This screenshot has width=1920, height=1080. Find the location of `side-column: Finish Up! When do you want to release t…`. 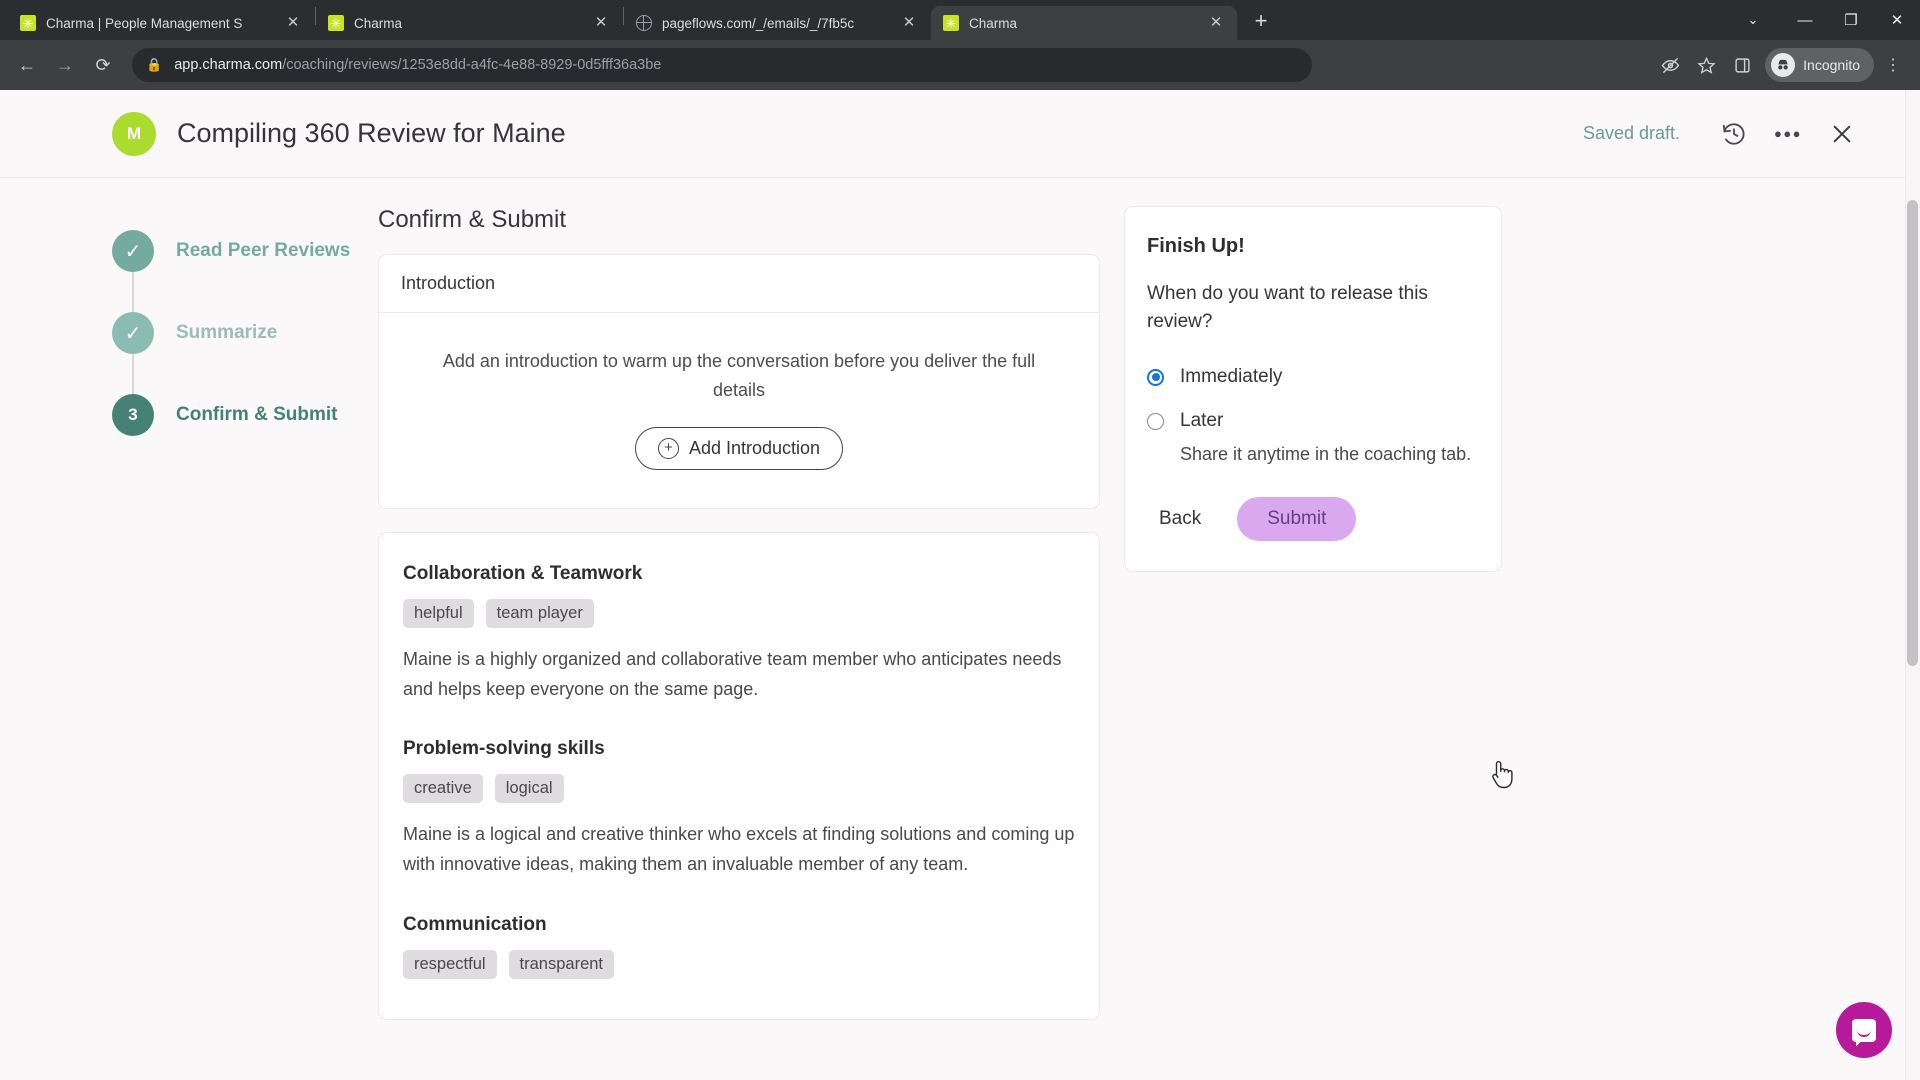

side-column: Finish Up! When do you want to release t… is located at coordinates (1313, 389).